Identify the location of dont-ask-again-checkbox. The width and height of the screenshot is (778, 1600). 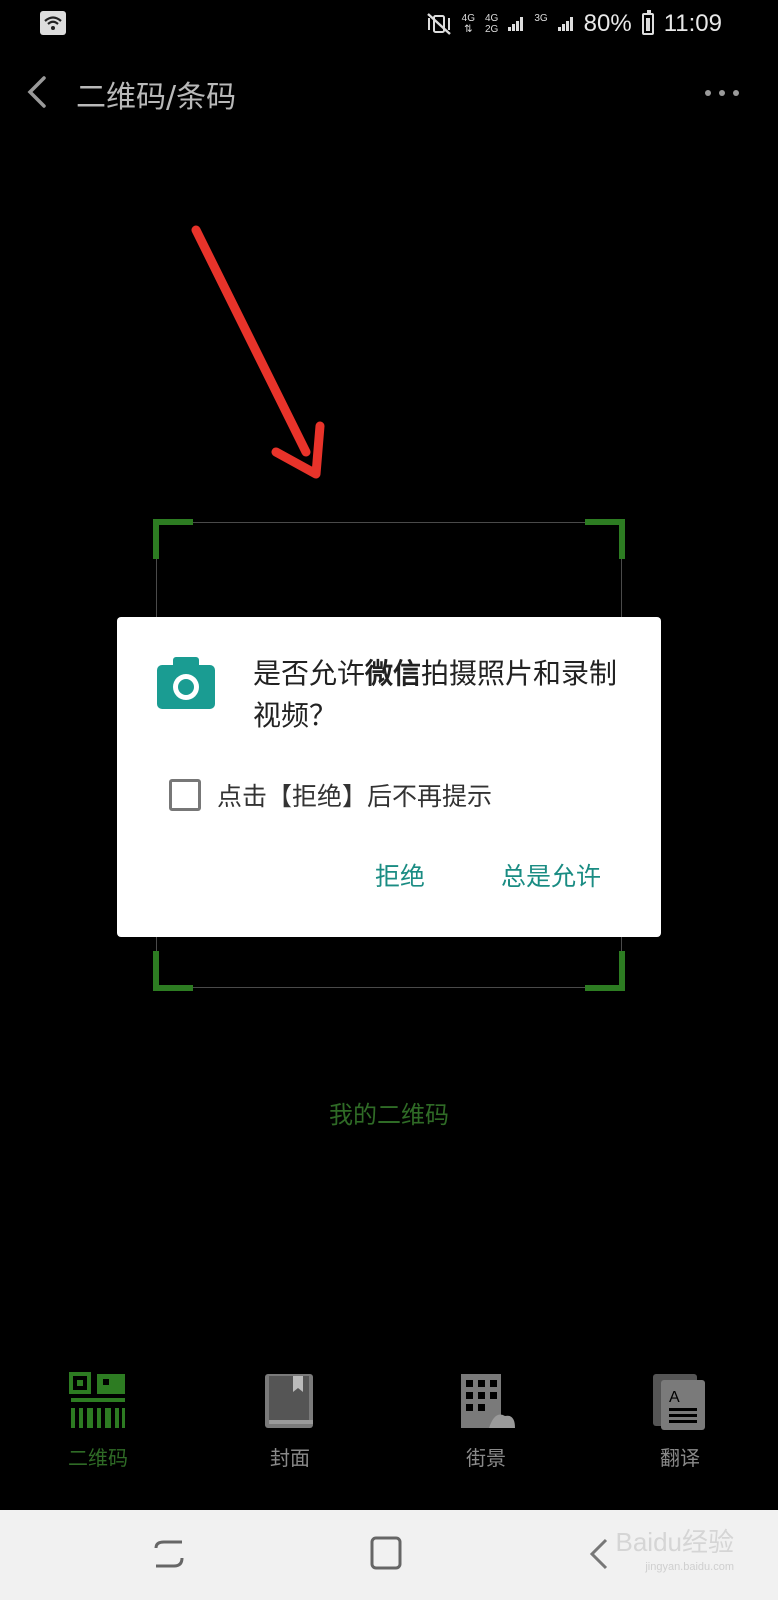
(185, 795).